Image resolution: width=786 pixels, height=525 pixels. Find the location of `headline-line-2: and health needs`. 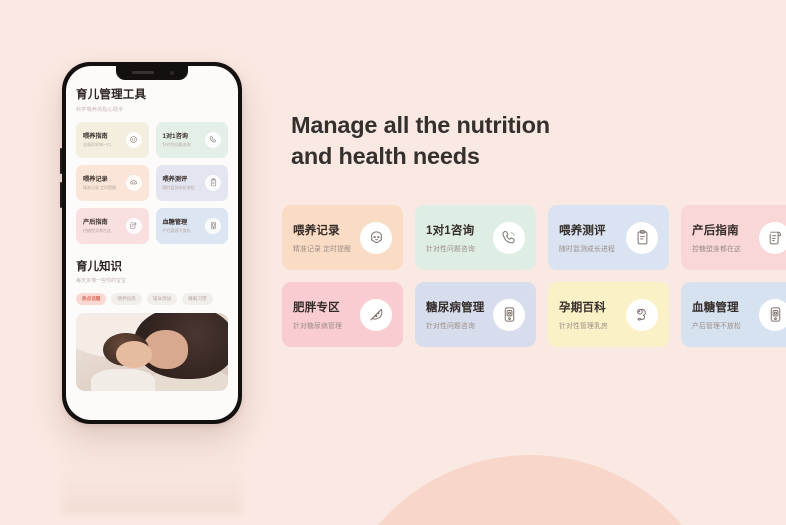

headline-line-2: and health needs is located at coordinates (385, 156).